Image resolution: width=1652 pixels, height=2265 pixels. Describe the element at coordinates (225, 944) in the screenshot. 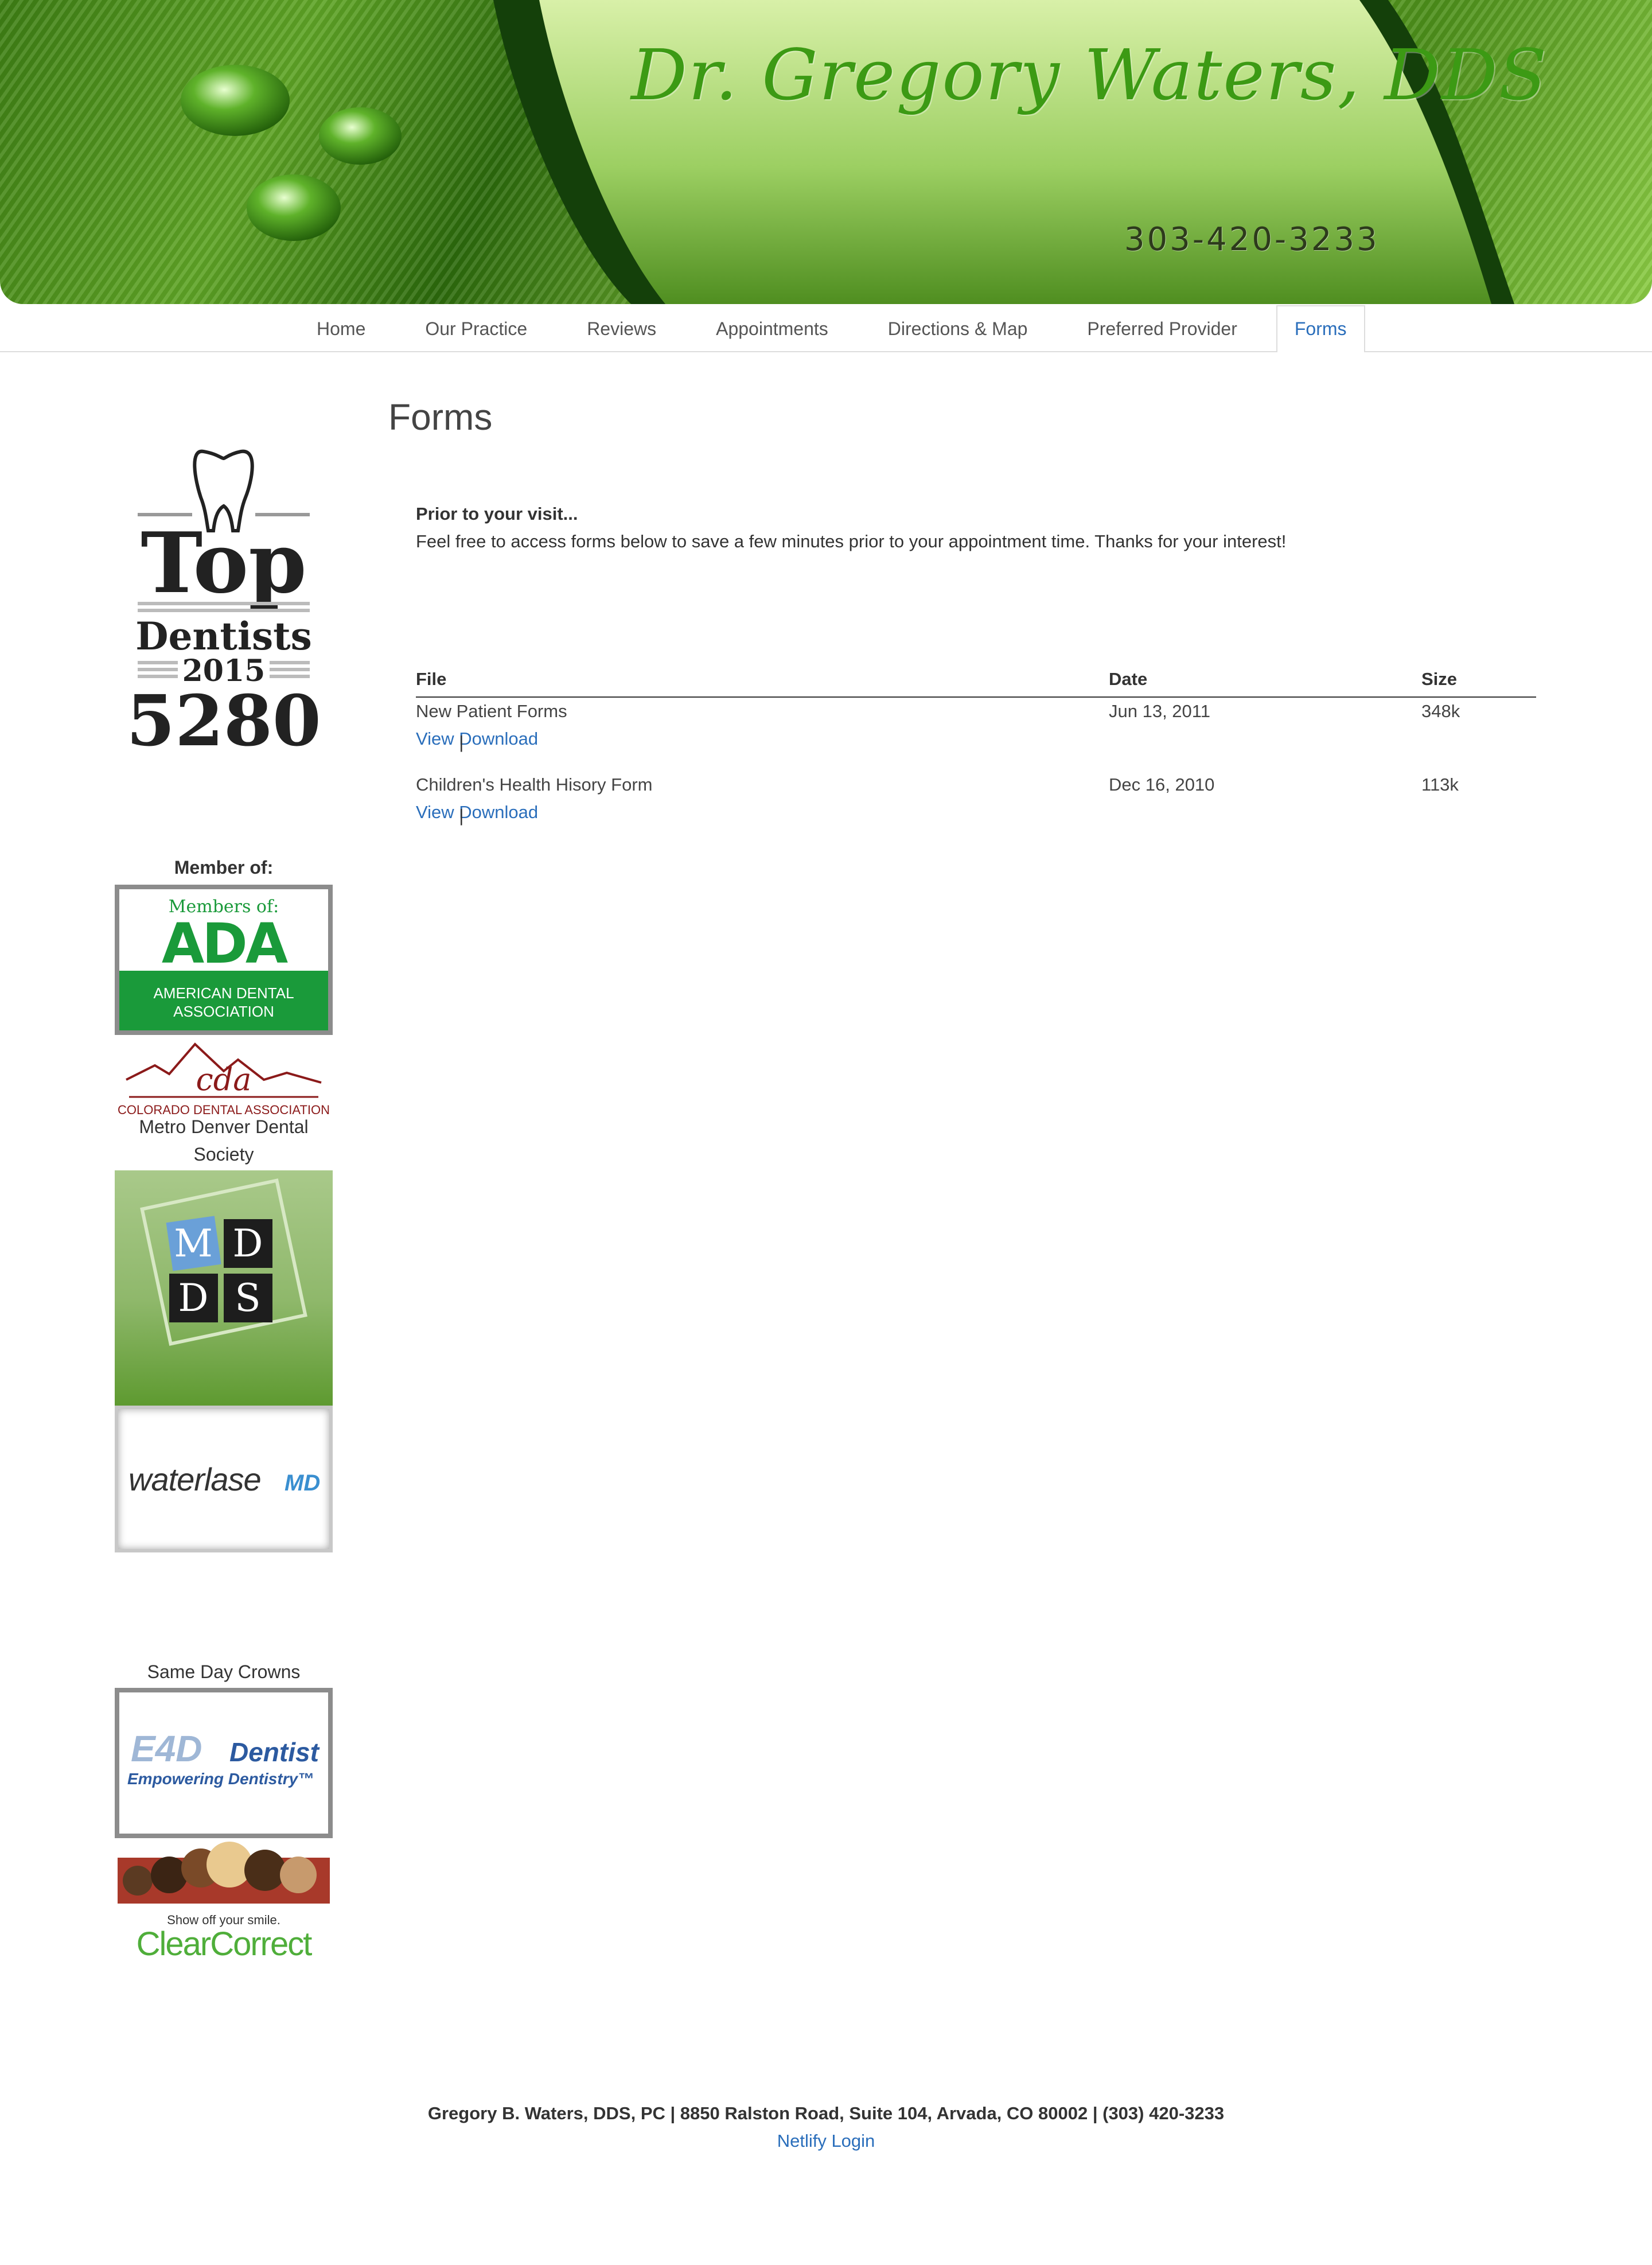

I see `svg-text: ADA` at that location.